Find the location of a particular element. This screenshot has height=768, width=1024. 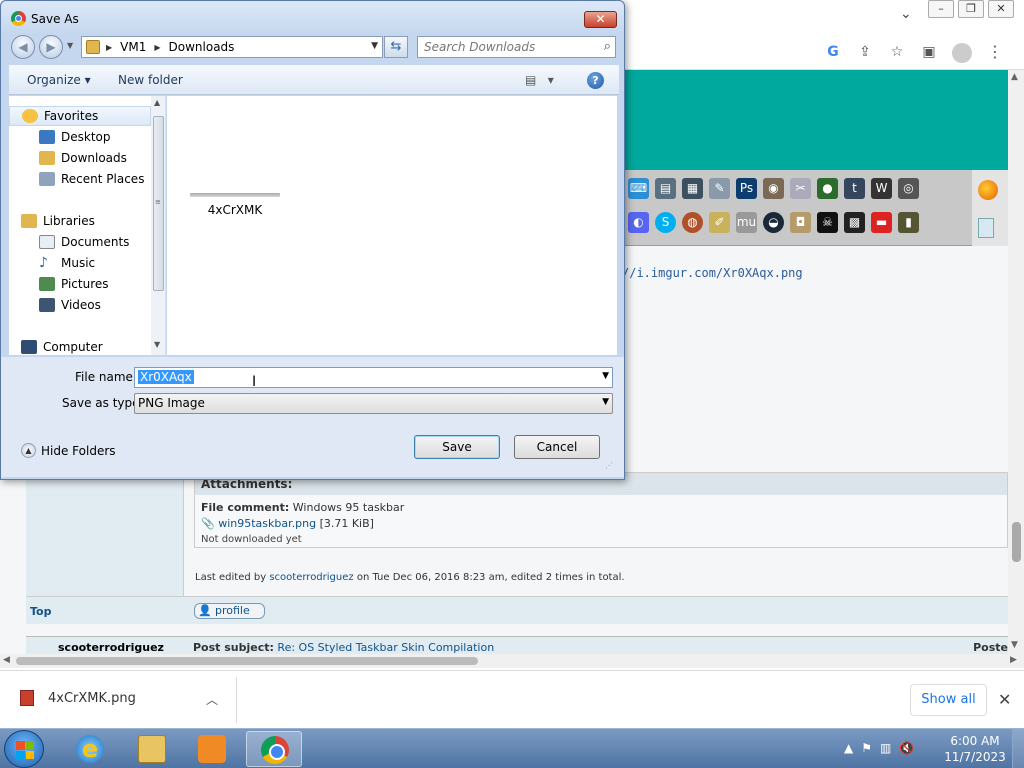

film-icon: ▦ is located at coordinates (692, 188).